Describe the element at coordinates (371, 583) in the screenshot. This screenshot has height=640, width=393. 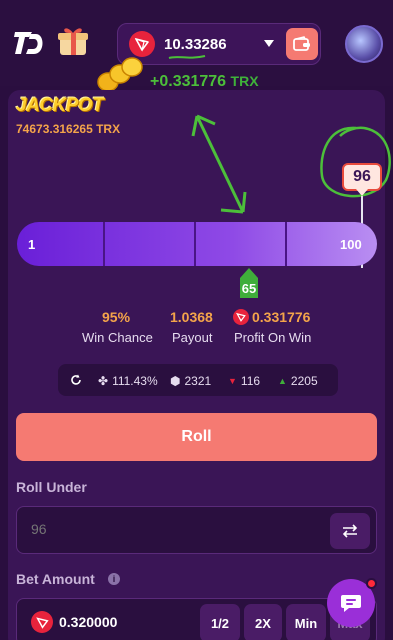
I see `notification-dot` at that location.